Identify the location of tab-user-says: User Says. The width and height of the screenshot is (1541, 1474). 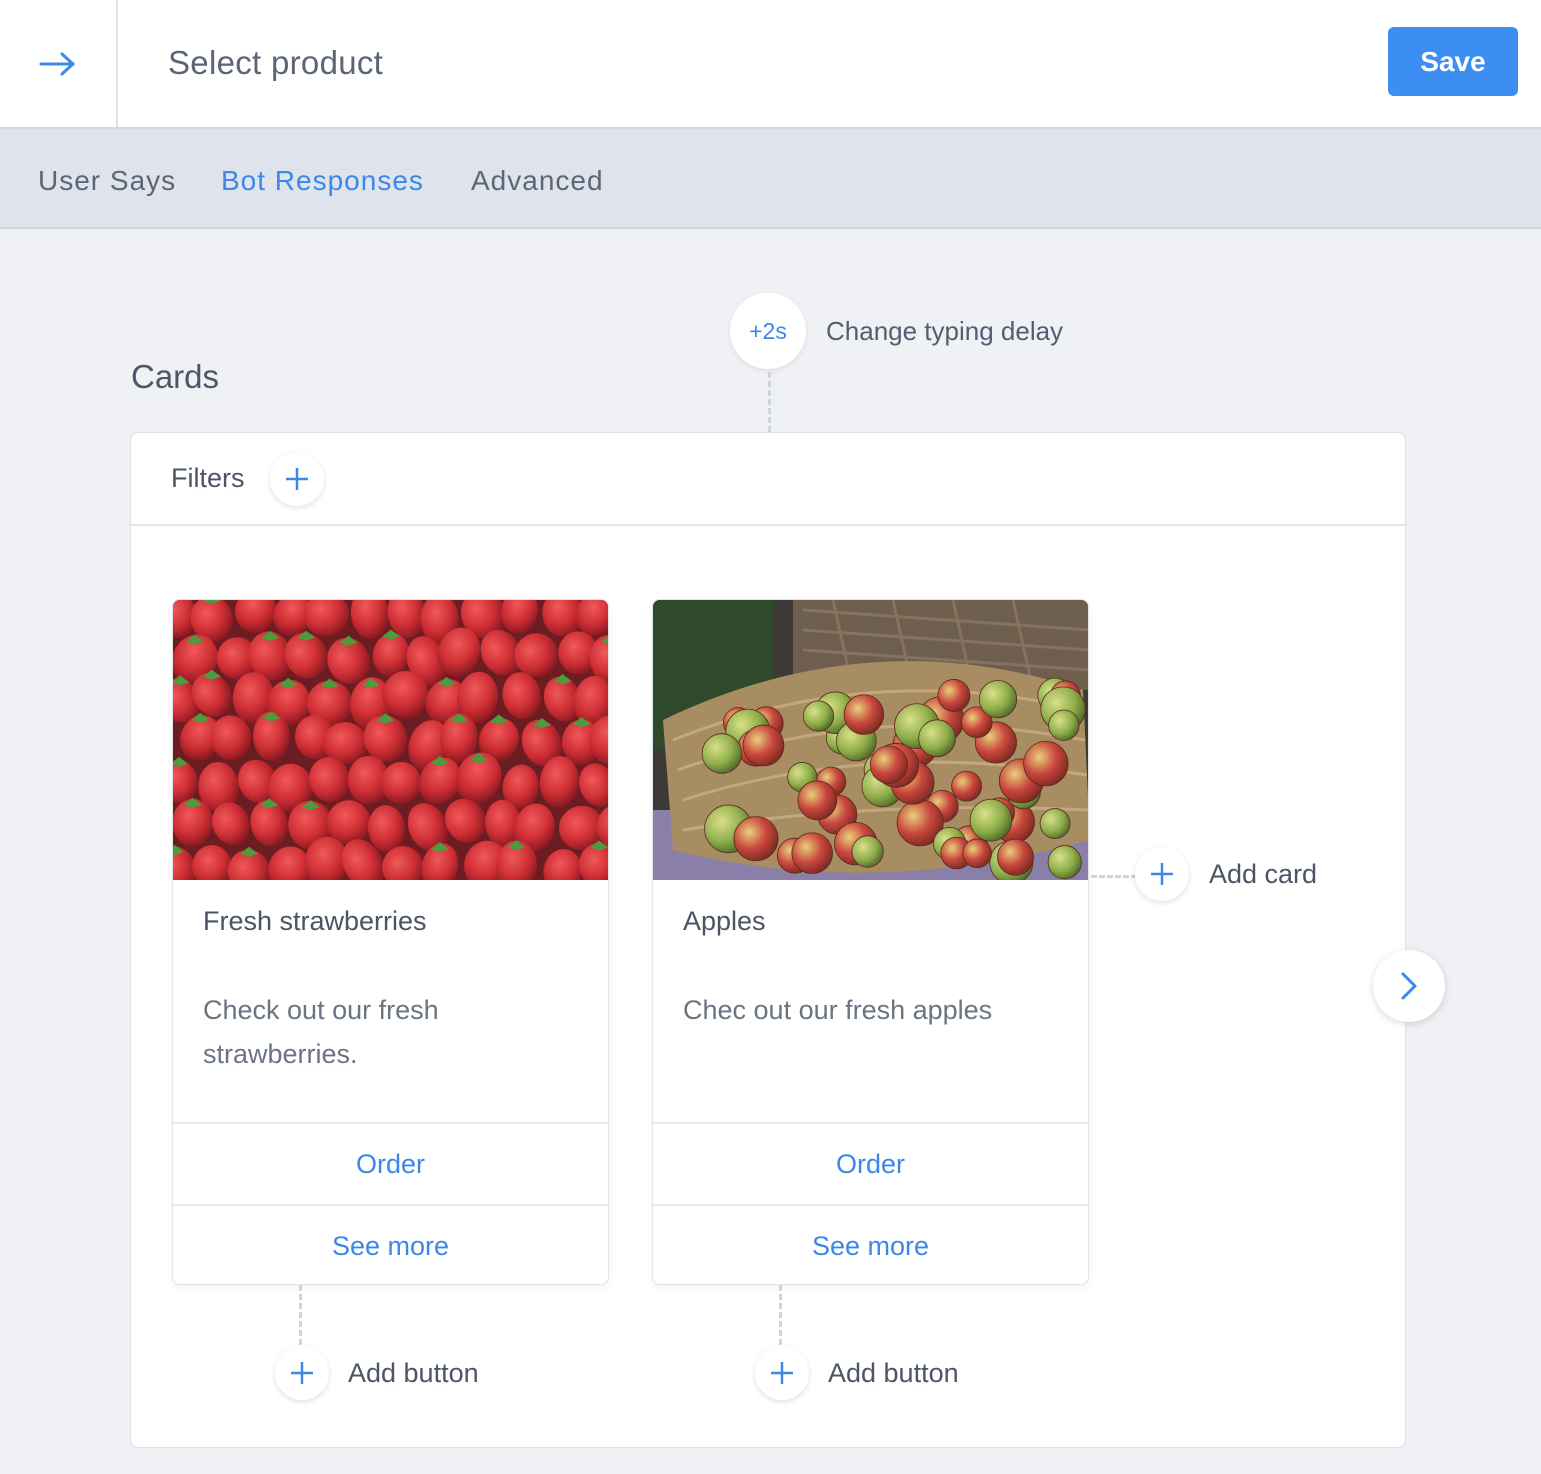
(107, 181).